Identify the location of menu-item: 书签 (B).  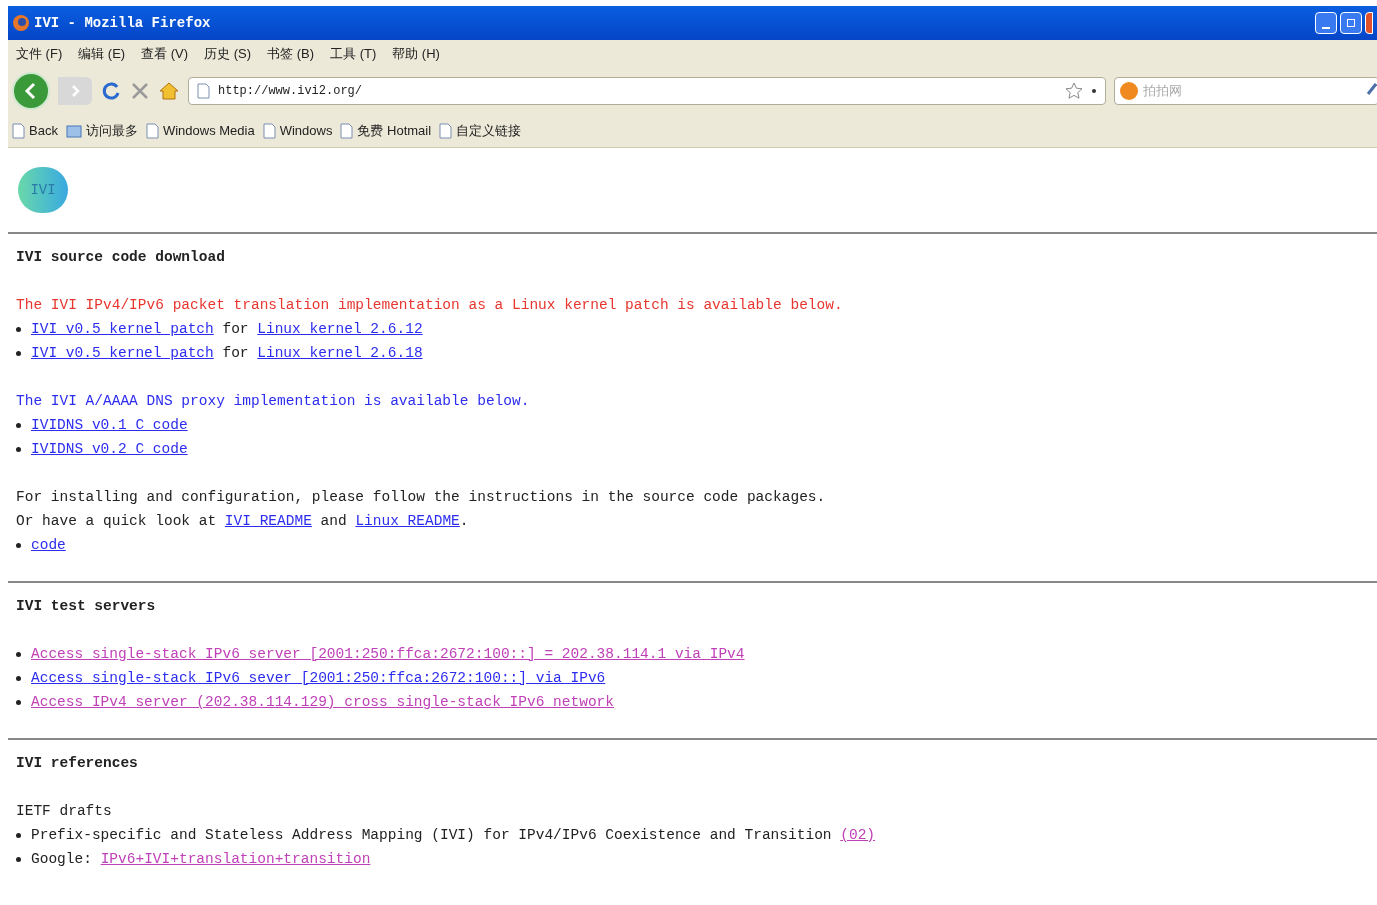
(291, 54).